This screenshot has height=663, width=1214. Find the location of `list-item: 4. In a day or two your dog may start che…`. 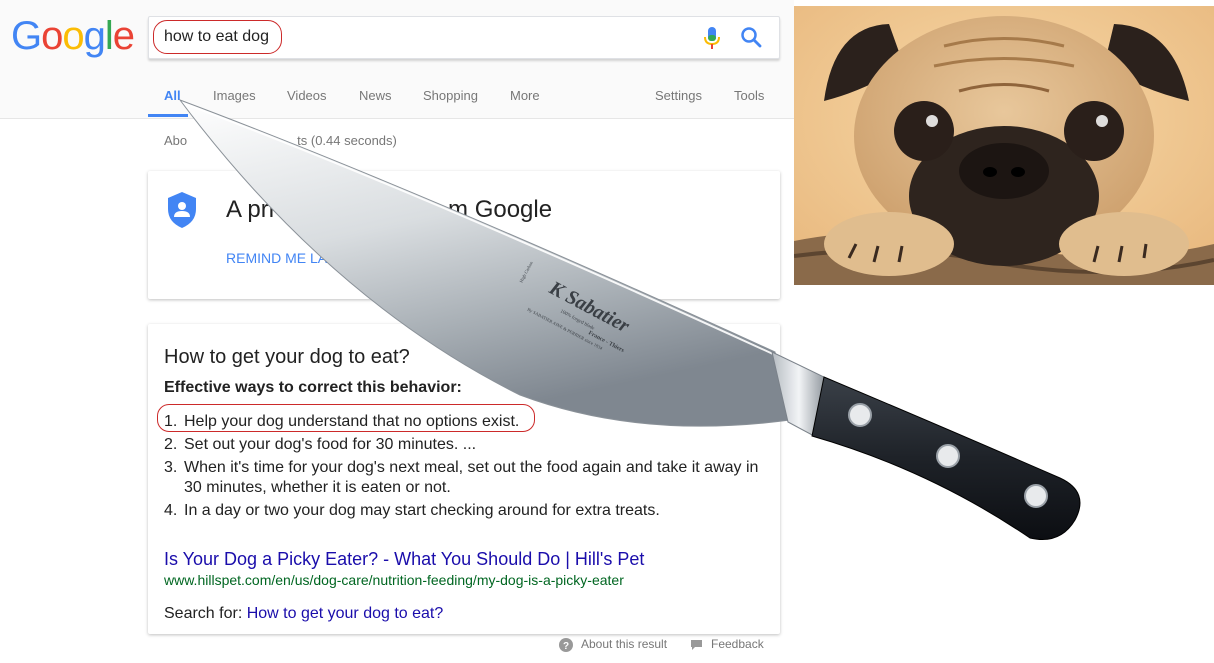

list-item: 4. In a day or two your dog may start che… is located at coordinates (464, 511).